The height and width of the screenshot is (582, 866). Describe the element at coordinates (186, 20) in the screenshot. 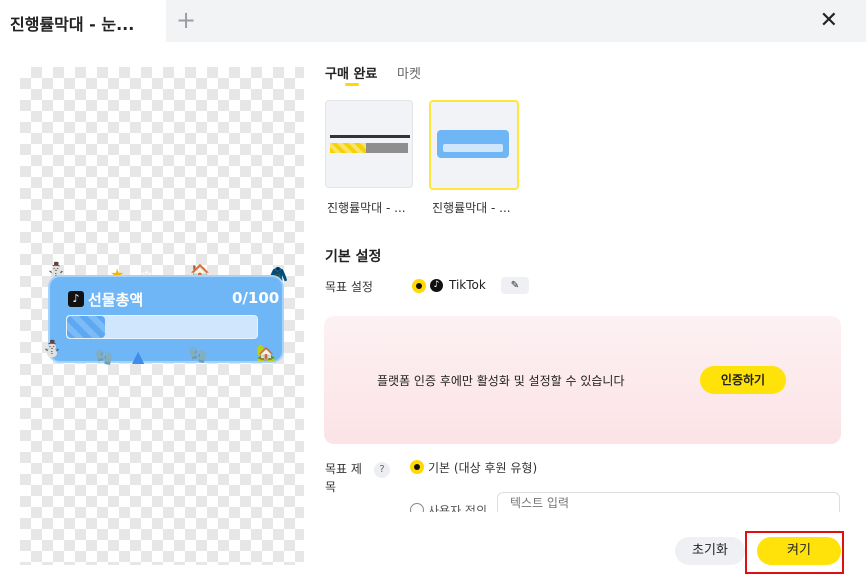

I see `add-tab-icon: +` at that location.